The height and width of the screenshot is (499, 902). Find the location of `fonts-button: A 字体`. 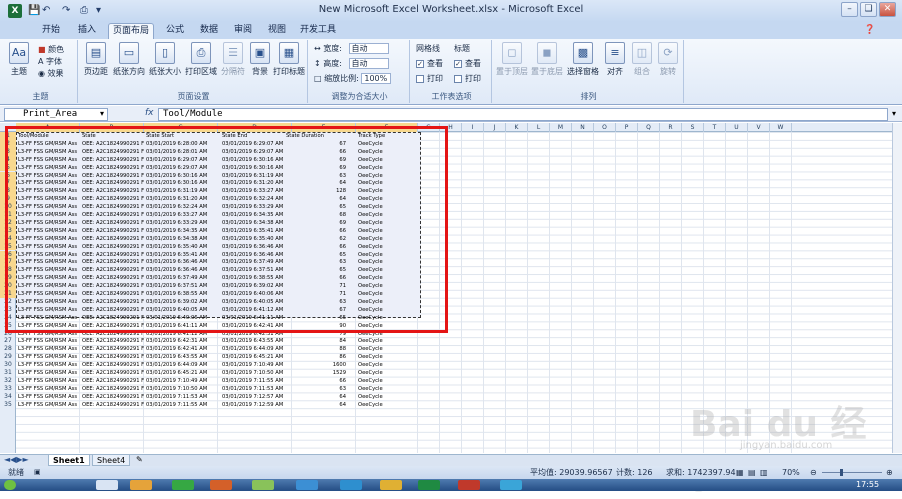

fonts-button: A 字体 is located at coordinates (50, 61).